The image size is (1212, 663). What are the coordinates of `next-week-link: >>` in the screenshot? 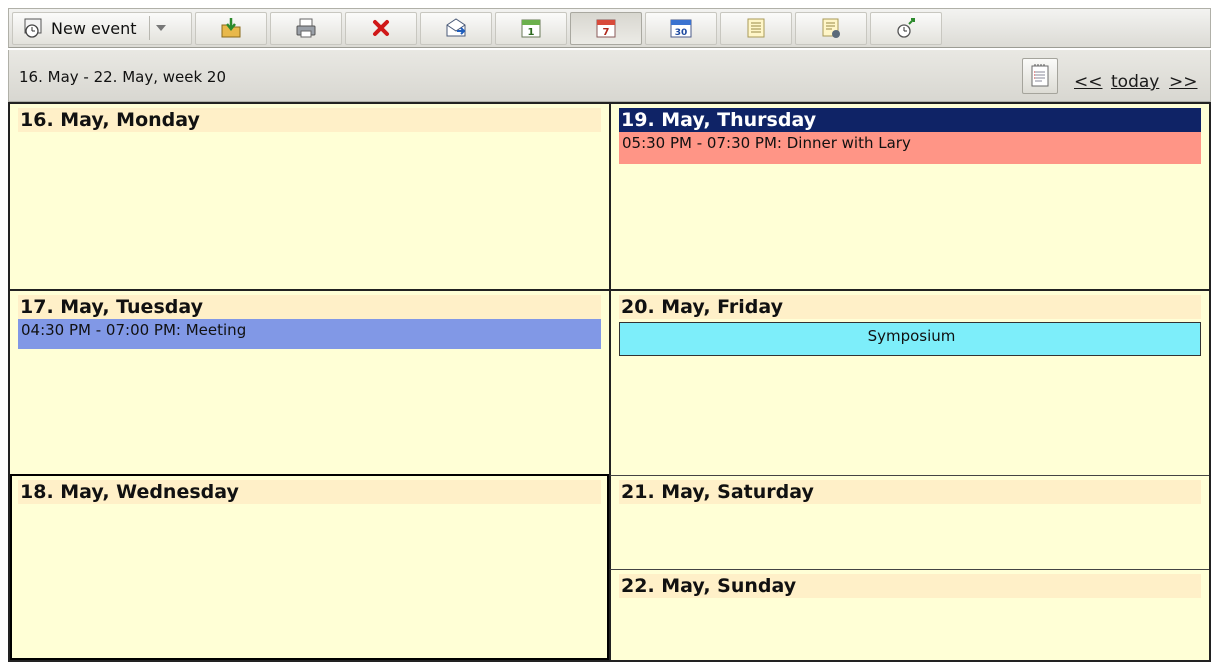 It's located at (1183, 82).